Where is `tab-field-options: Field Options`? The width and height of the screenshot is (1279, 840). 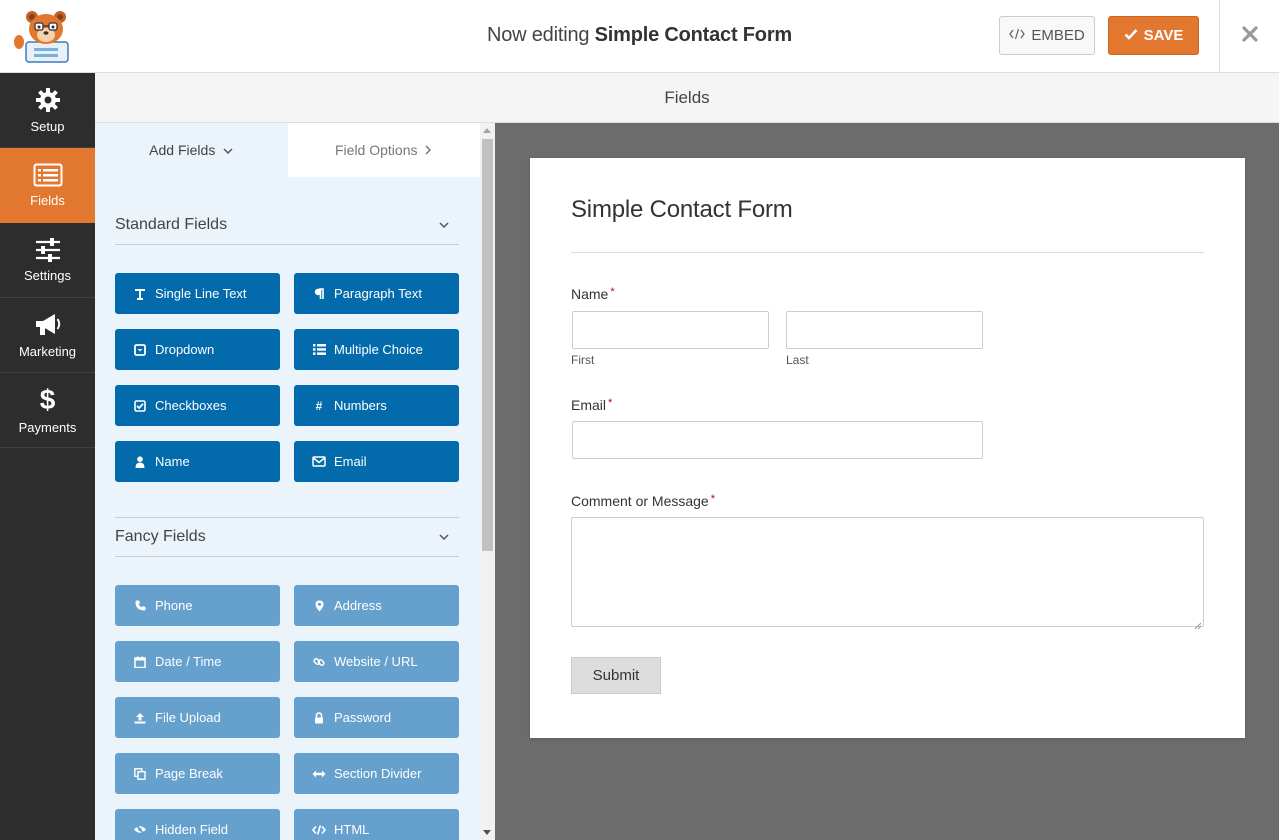
tab-field-options: Field Options is located at coordinates (383, 150).